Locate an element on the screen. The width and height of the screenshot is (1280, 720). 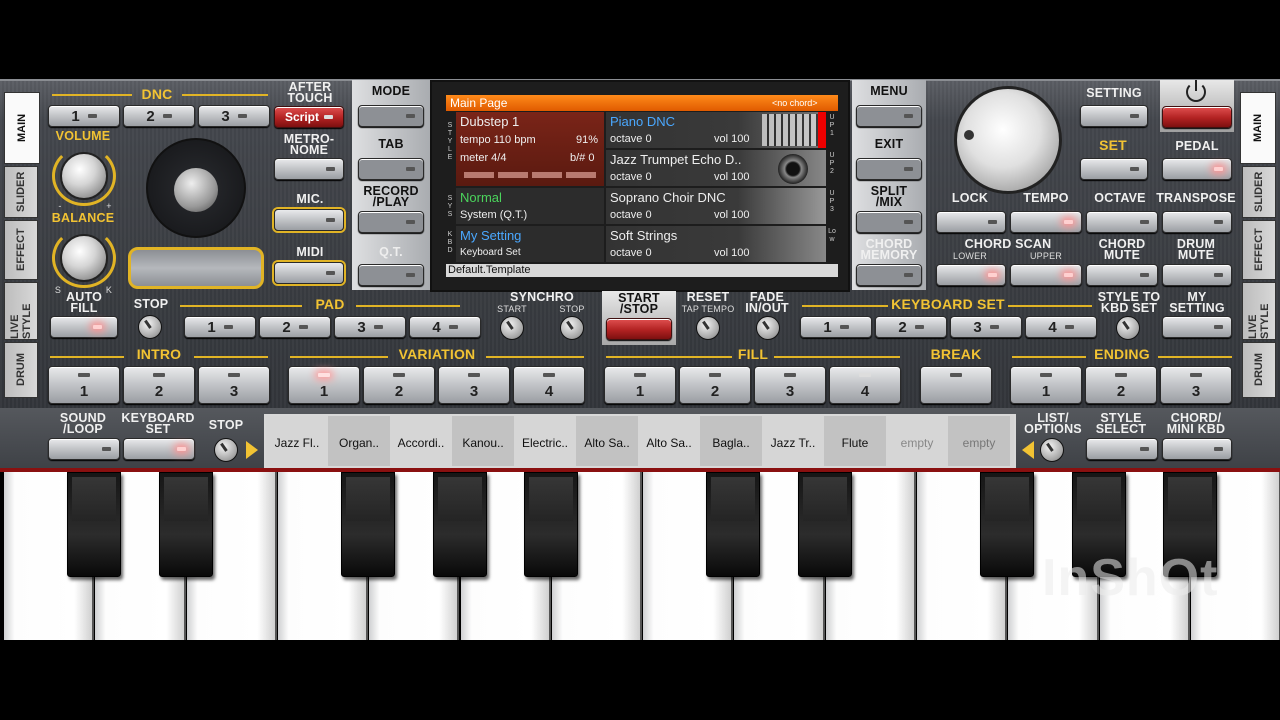
pad-button-4: 4 is located at coordinates (445, 327).